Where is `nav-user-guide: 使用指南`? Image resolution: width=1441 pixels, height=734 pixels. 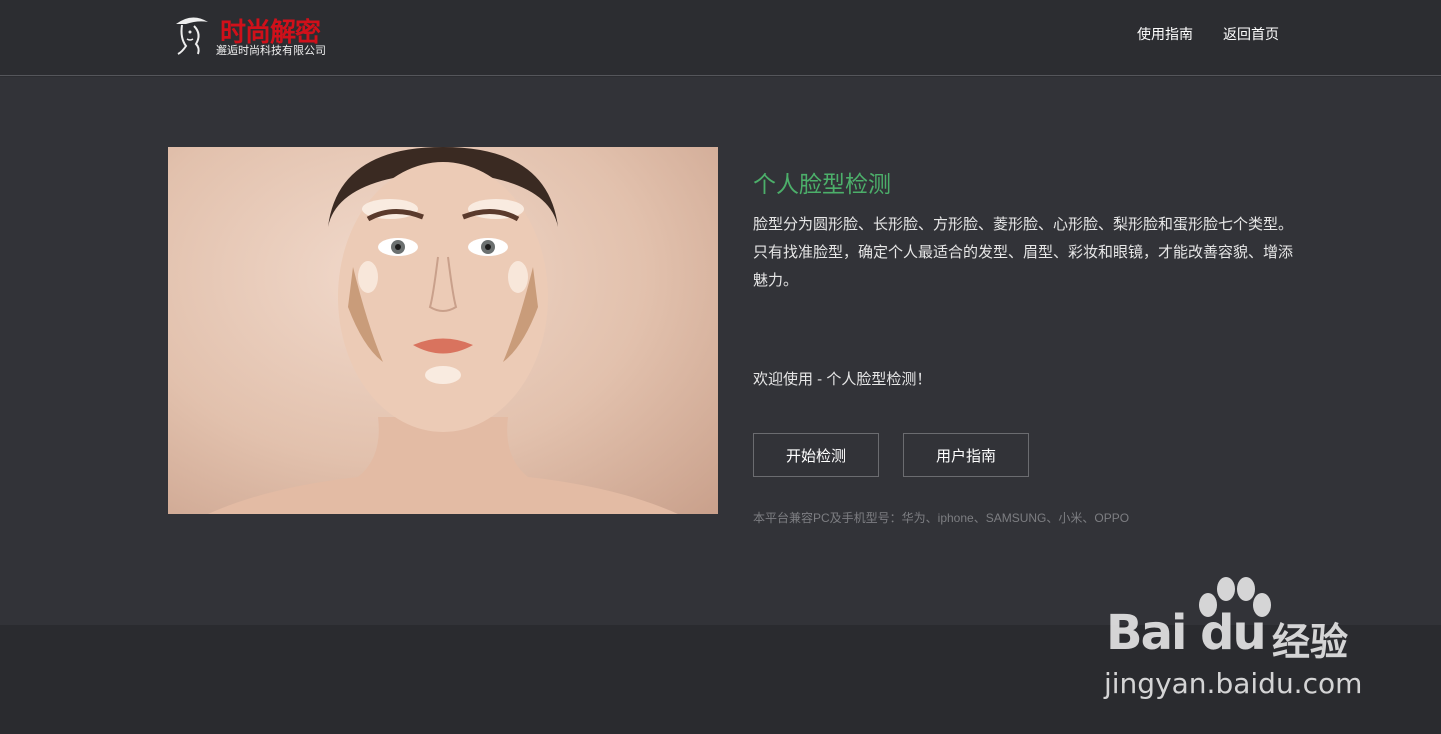 nav-user-guide: 使用指南 is located at coordinates (1165, 34).